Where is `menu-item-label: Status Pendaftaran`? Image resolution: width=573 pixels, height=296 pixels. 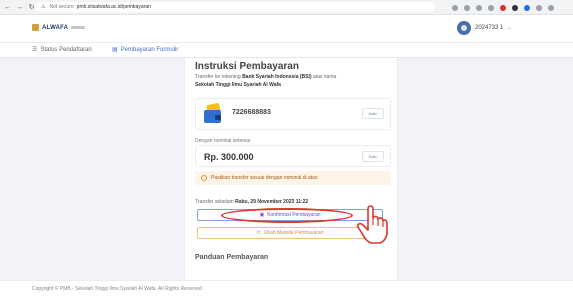
menu-item-label: Status Pendaftaran is located at coordinates (66, 49).